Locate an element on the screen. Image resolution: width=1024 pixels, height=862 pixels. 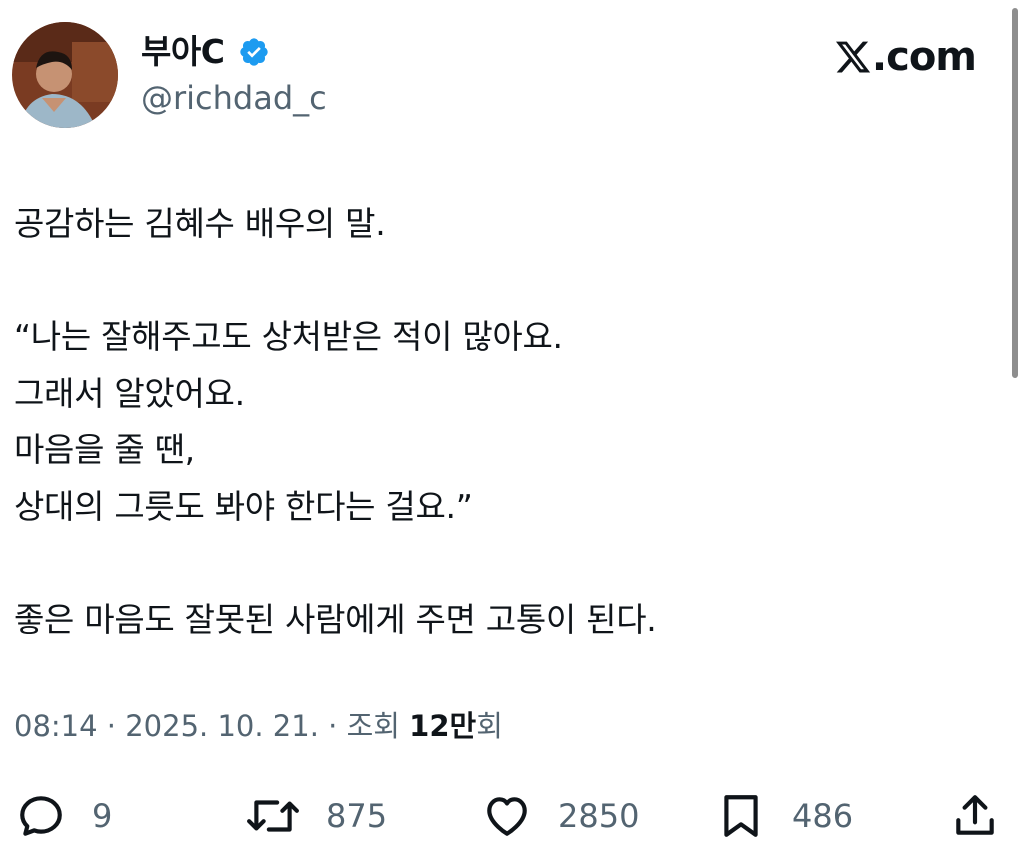
view-suffix: 회 is located at coordinates (489, 726).